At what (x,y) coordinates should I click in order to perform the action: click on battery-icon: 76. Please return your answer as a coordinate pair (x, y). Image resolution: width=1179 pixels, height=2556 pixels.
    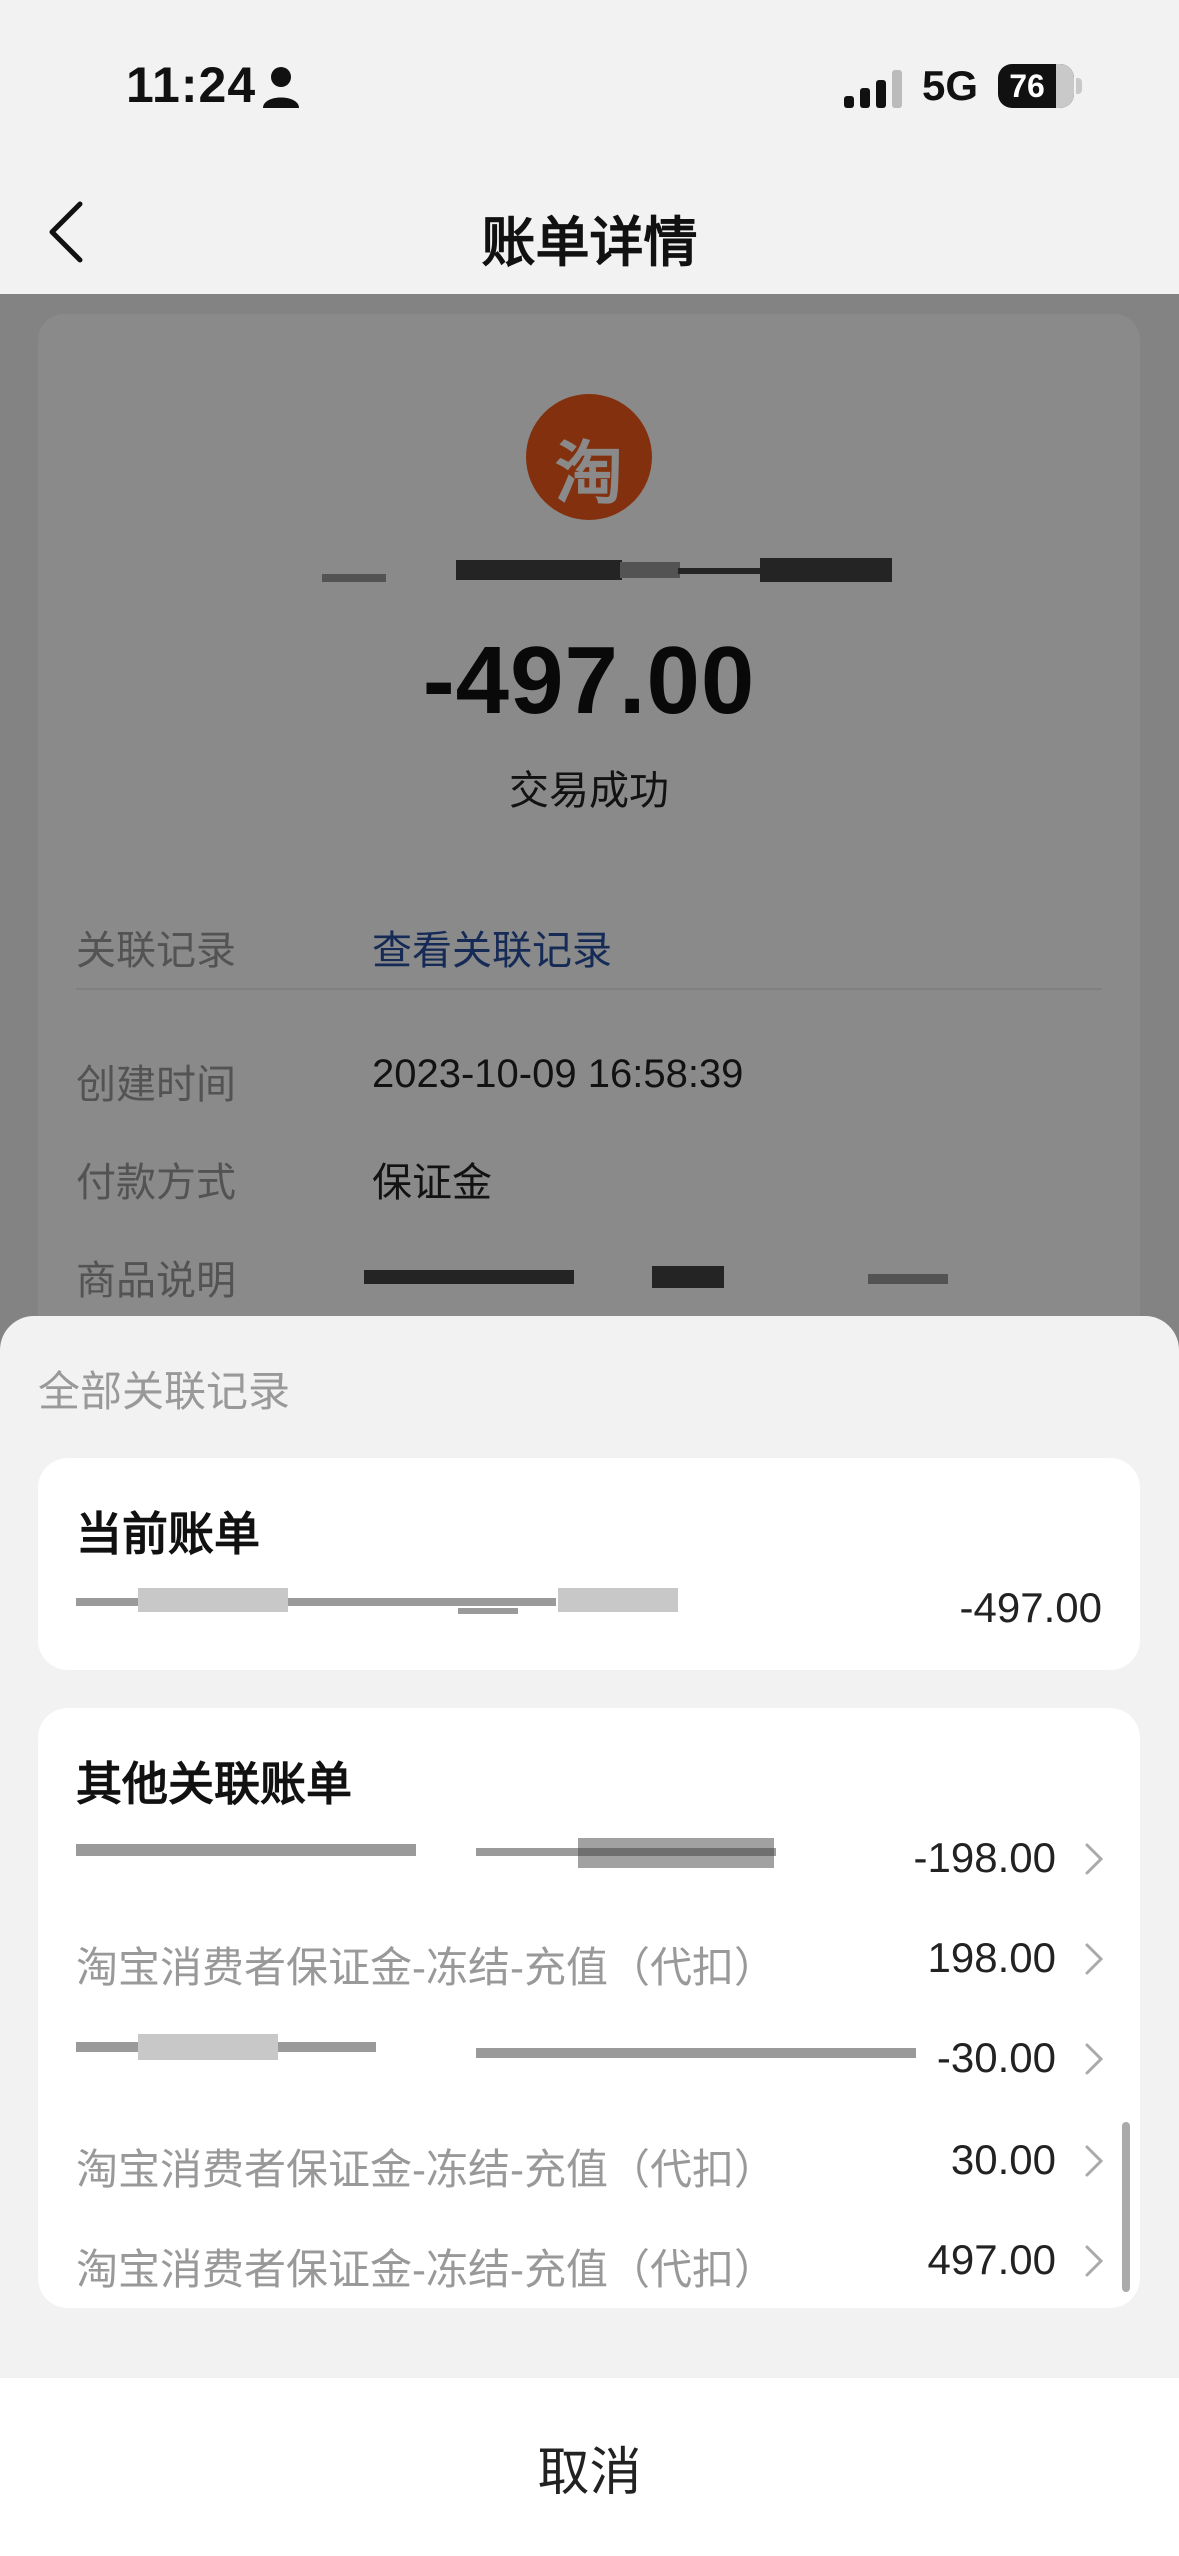
    Looking at the image, I should click on (1036, 86).